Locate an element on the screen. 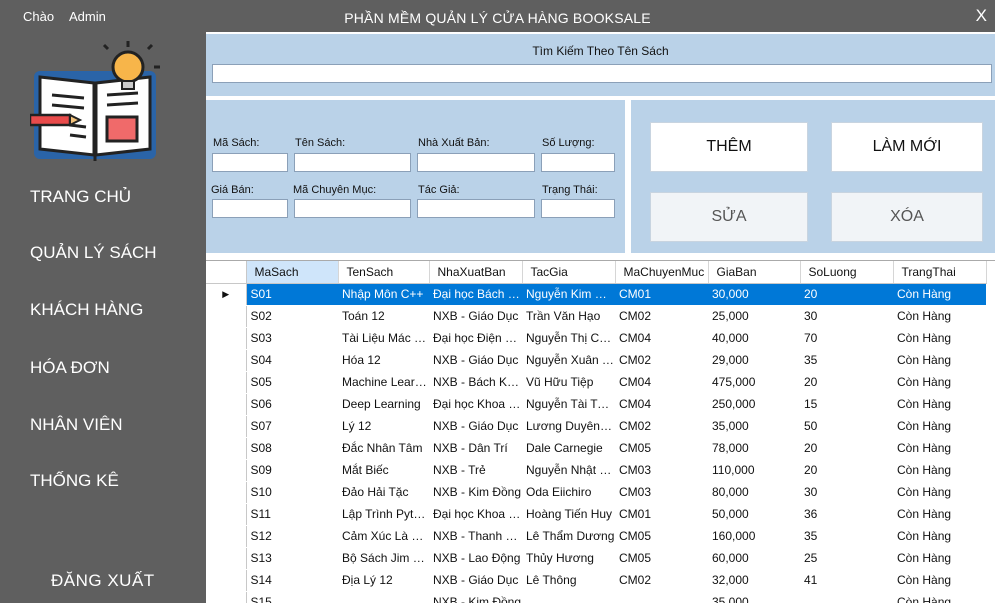 This screenshot has height=603, width=995. cell-masach: S13 is located at coordinates (292, 558).